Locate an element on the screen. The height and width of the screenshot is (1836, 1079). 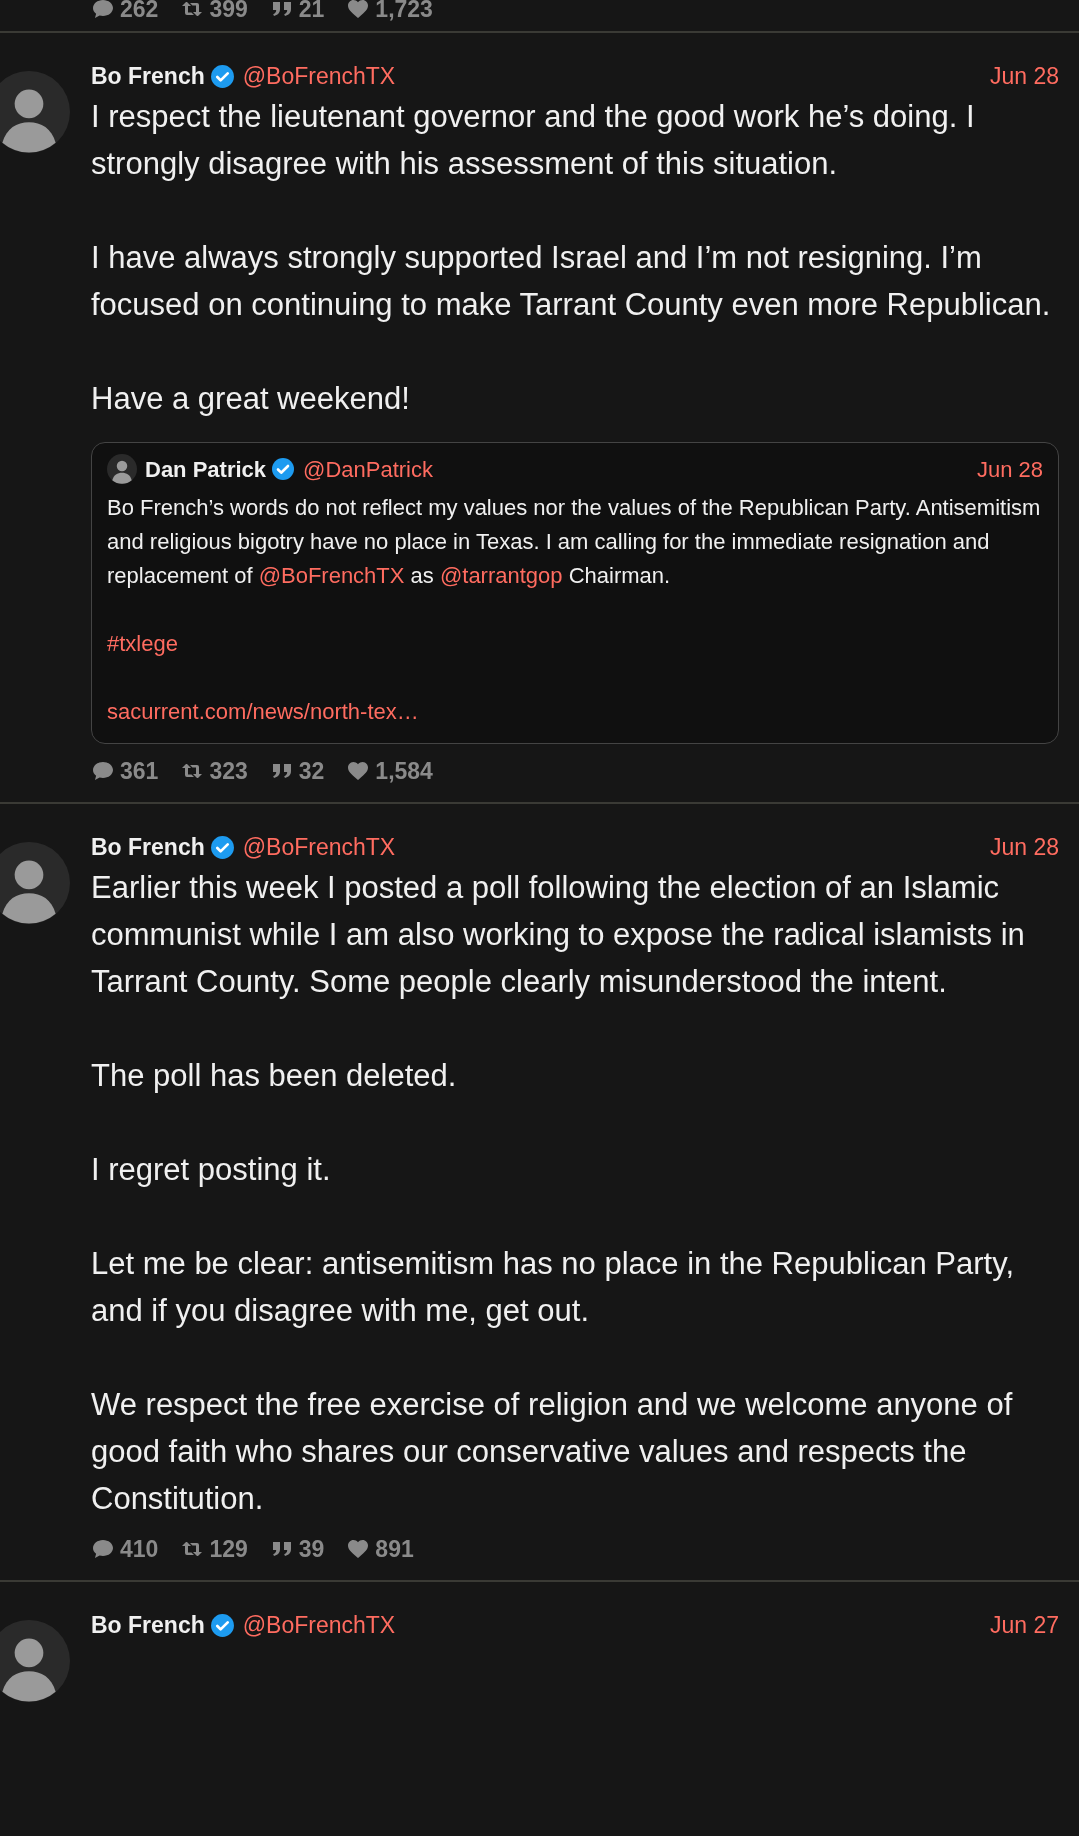
quoted-tweet-card is located at coordinates (575, 593).